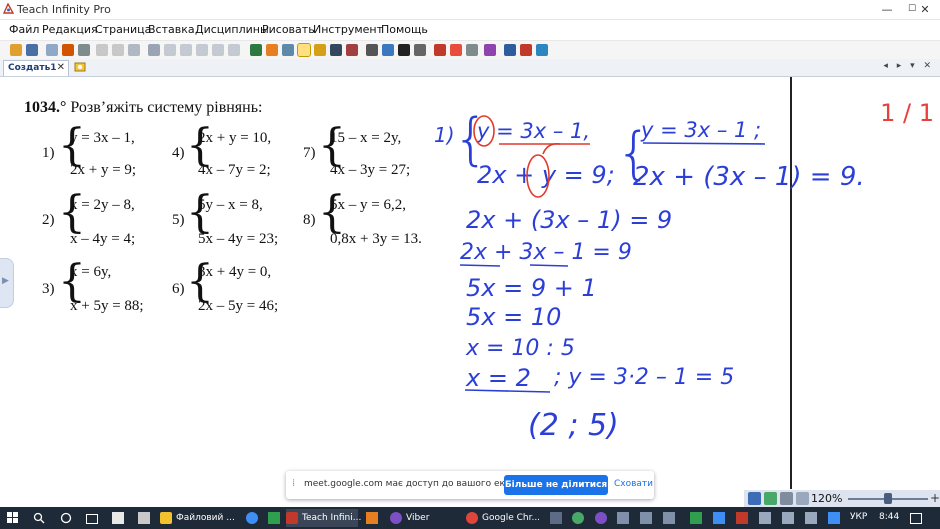 The height and width of the screenshot is (529, 940). What do you see at coordinates (786, 498) in the screenshot?
I see `move-icon` at bounding box center [786, 498].